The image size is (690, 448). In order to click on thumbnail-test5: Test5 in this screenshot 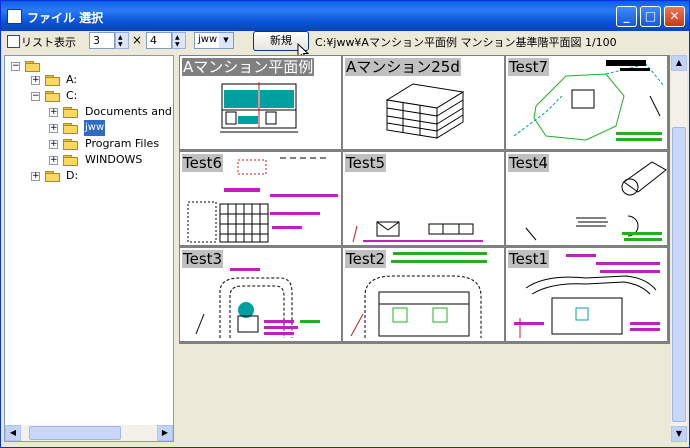, I will do `click(423, 198)`.